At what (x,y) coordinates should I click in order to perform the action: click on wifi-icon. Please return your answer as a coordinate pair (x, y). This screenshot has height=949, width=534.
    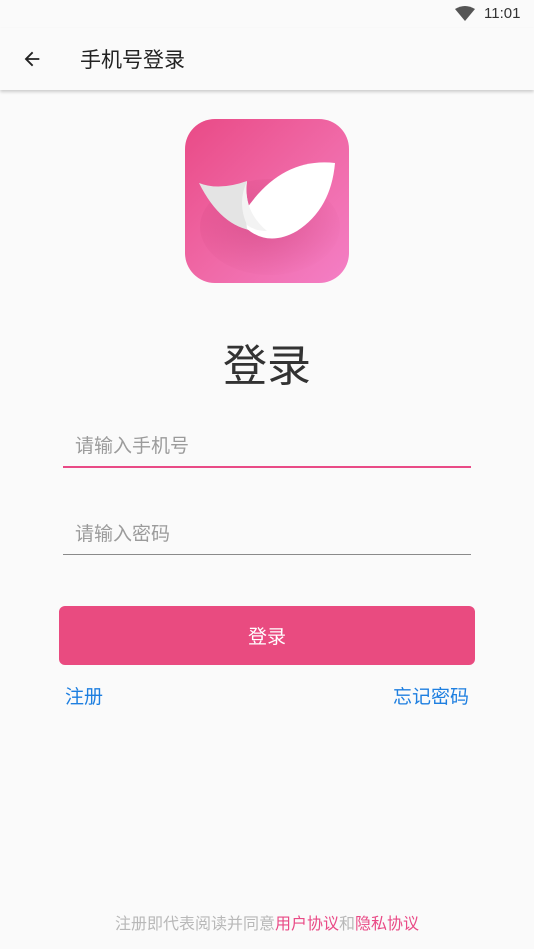
    Looking at the image, I should click on (465, 13).